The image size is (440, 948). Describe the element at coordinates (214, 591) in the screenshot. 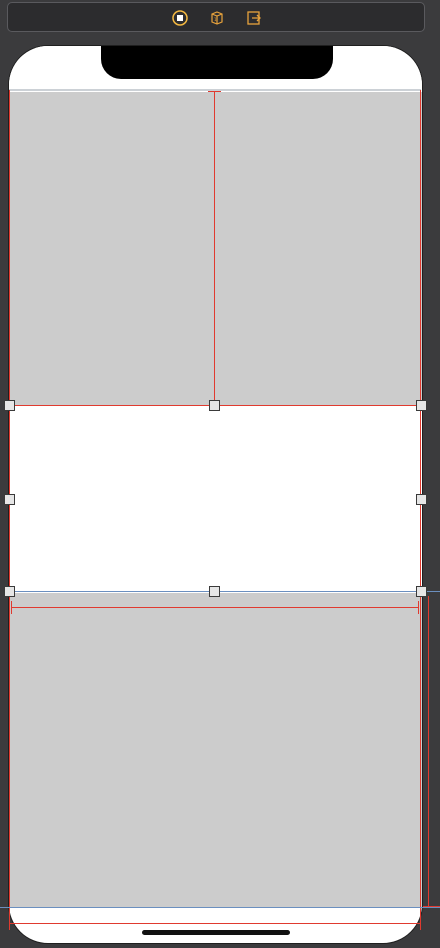

I see `resize-handle-bottom-center` at that location.